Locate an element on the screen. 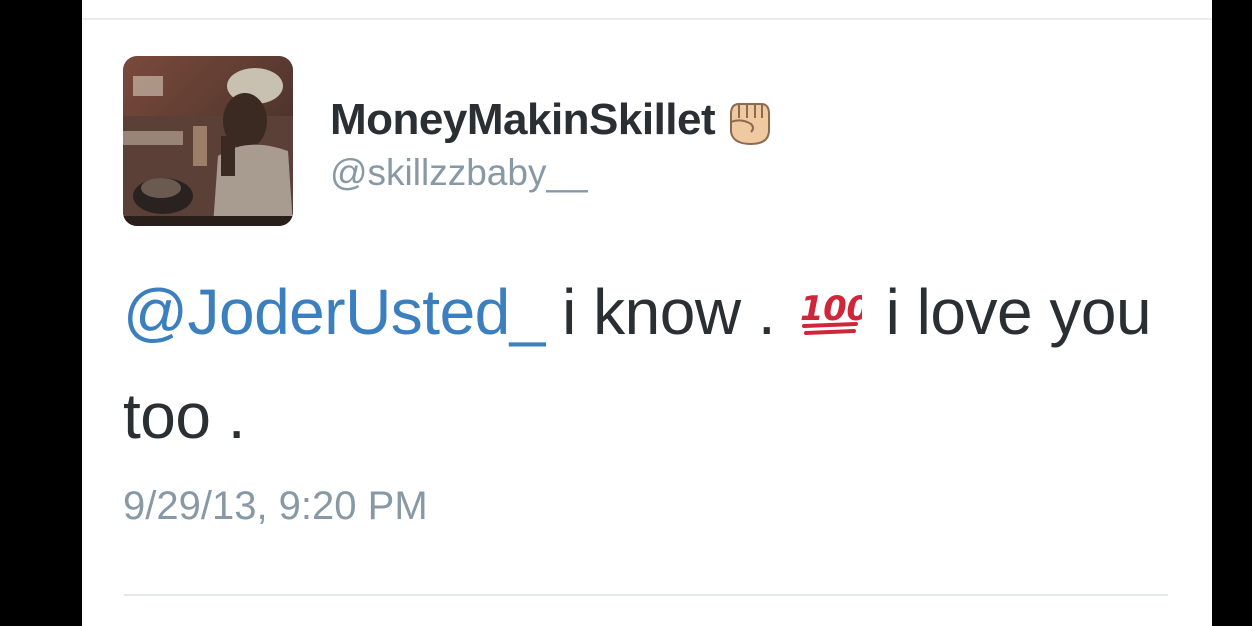 This screenshot has width=1252, height=626. user-handle: @skillzzbaby__ is located at coordinates (459, 173).